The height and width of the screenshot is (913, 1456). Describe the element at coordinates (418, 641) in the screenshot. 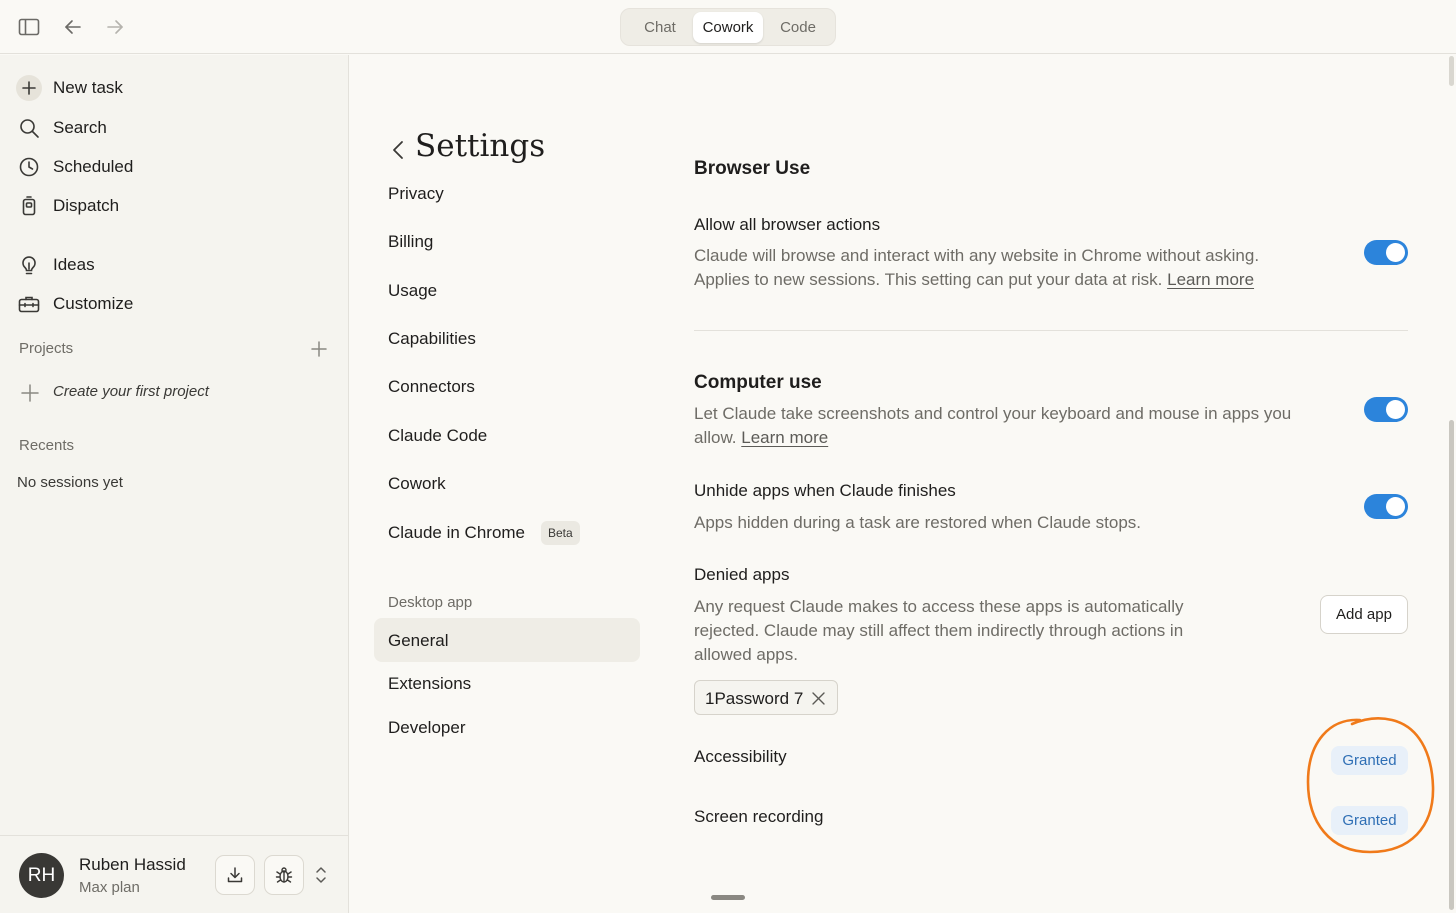

I see `settings-nav-general: General` at that location.